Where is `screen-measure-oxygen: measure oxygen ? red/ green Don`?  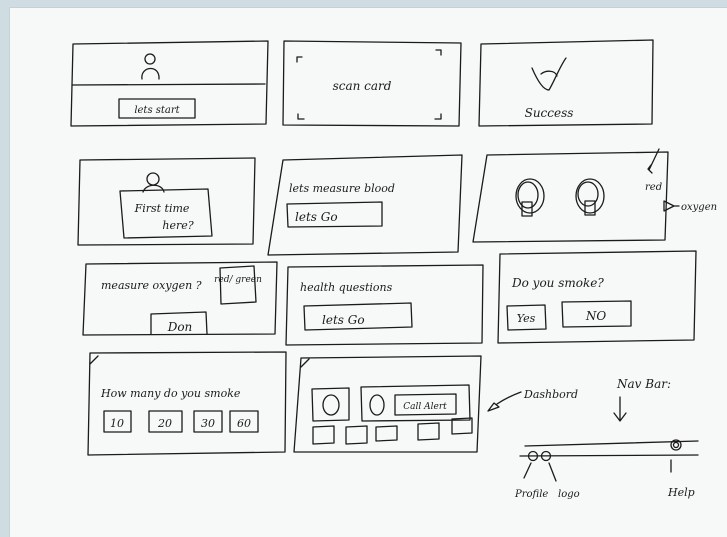
screen-measure-oxygen: measure oxygen ? red/ green Don is located at coordinates (180, 298).